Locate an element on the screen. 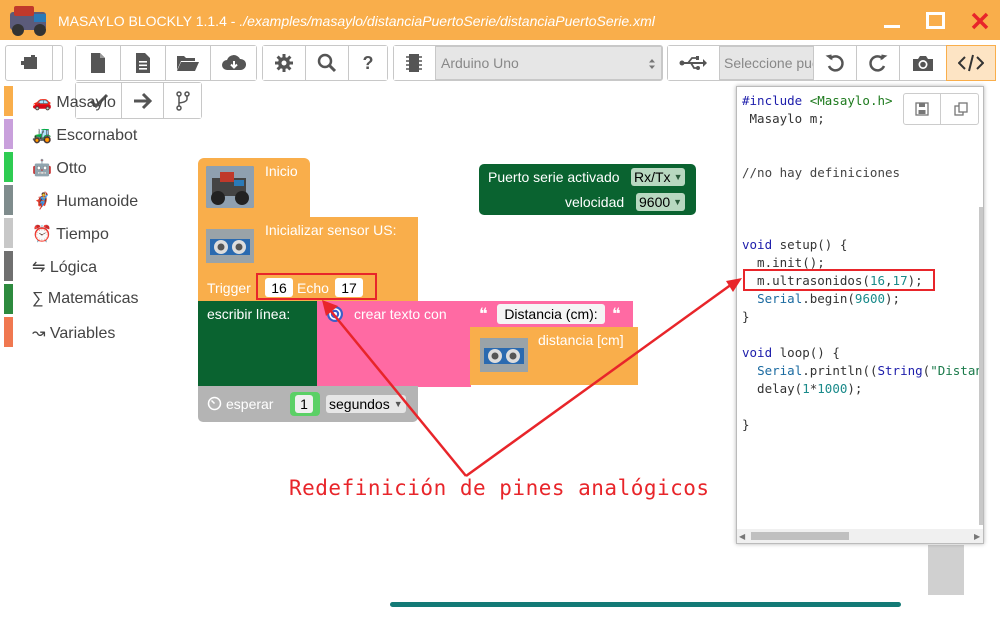 The height and width of the screenshot is (625, 1000). annotation-text: Redefinición de pines analógicos is located at coordinates (499, 488).